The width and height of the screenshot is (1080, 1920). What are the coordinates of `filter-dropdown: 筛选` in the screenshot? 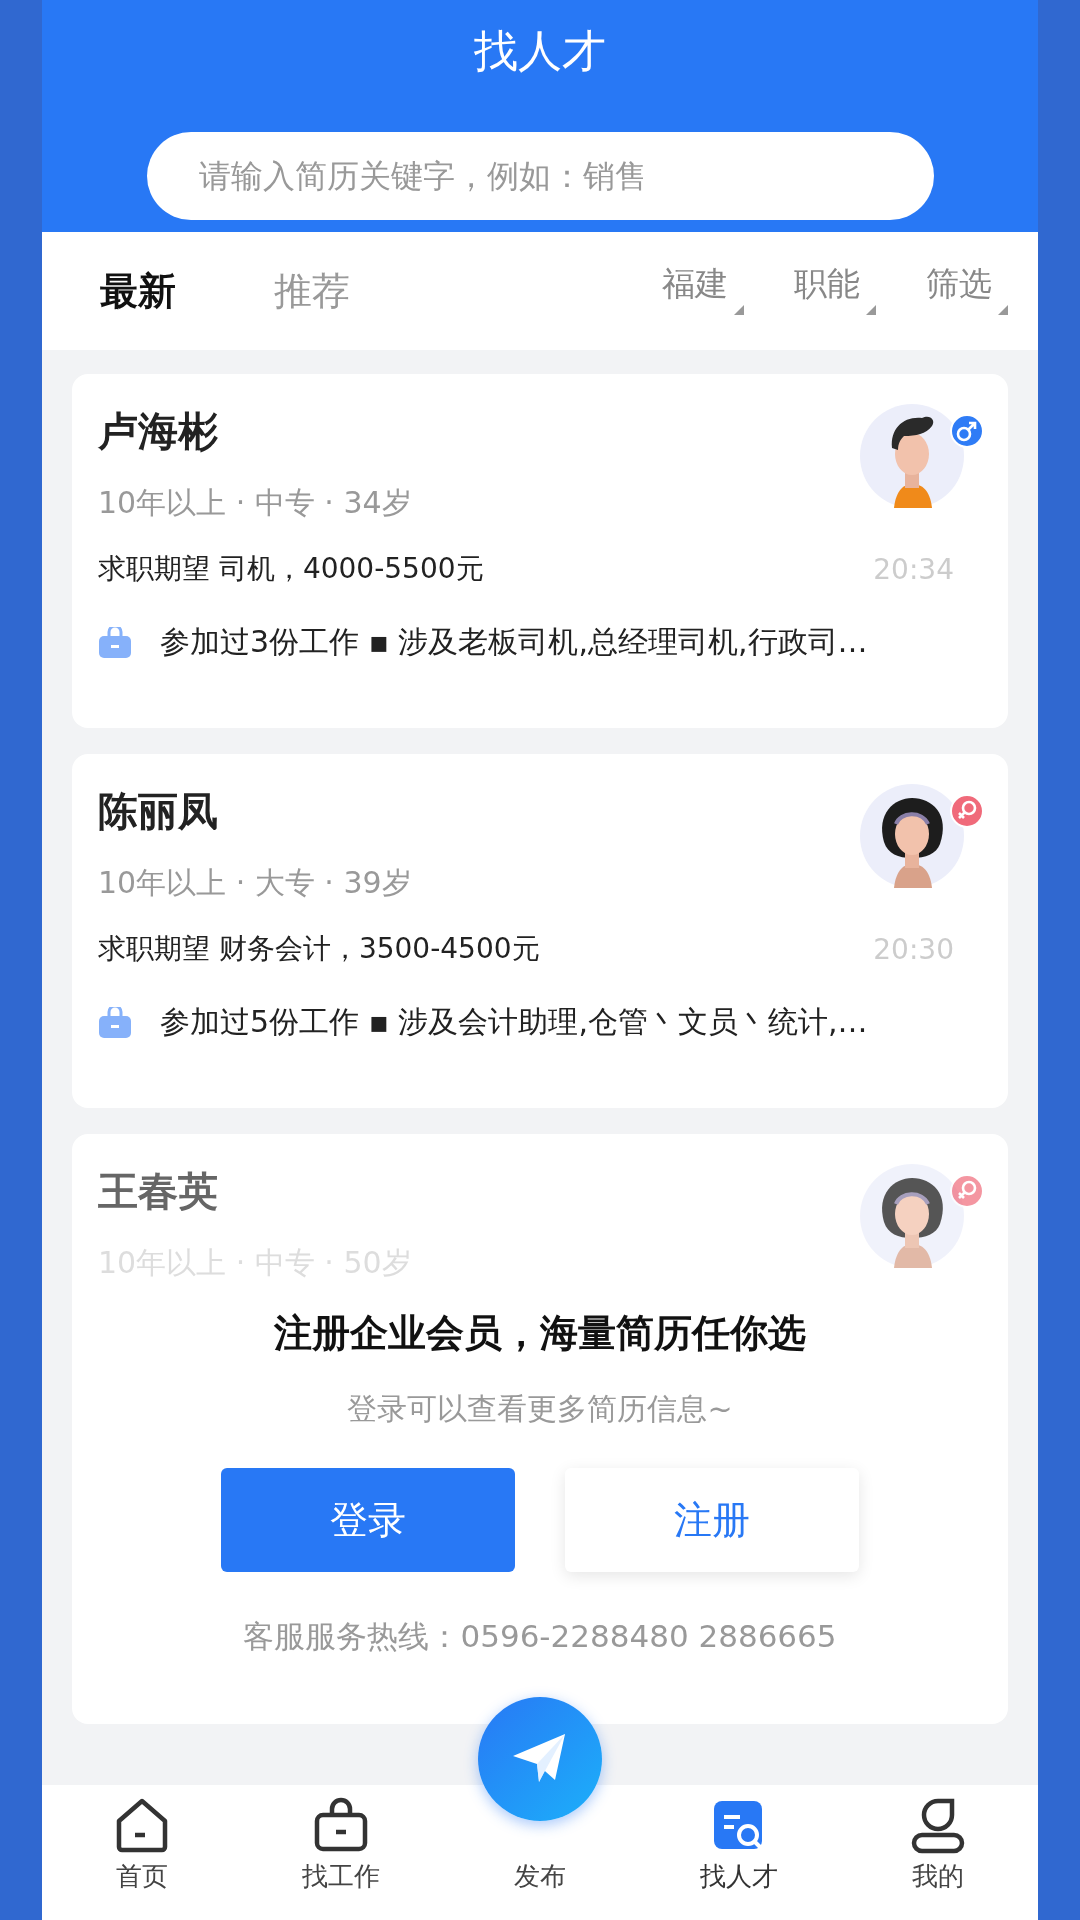 It's located at (959, 284).